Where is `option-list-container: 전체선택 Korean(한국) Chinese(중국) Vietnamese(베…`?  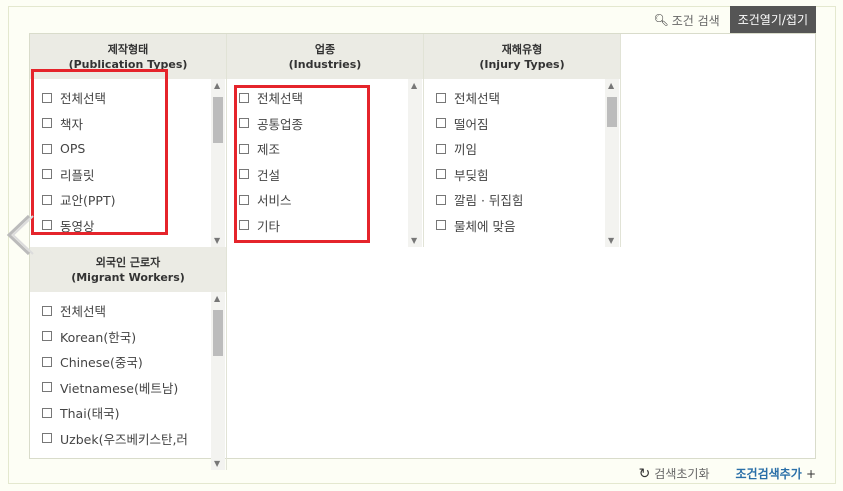
option-list-container: 전체선택 Korean(한국) Chinese(중국) Vietnamese(베… is located at coordinates (128, 381).